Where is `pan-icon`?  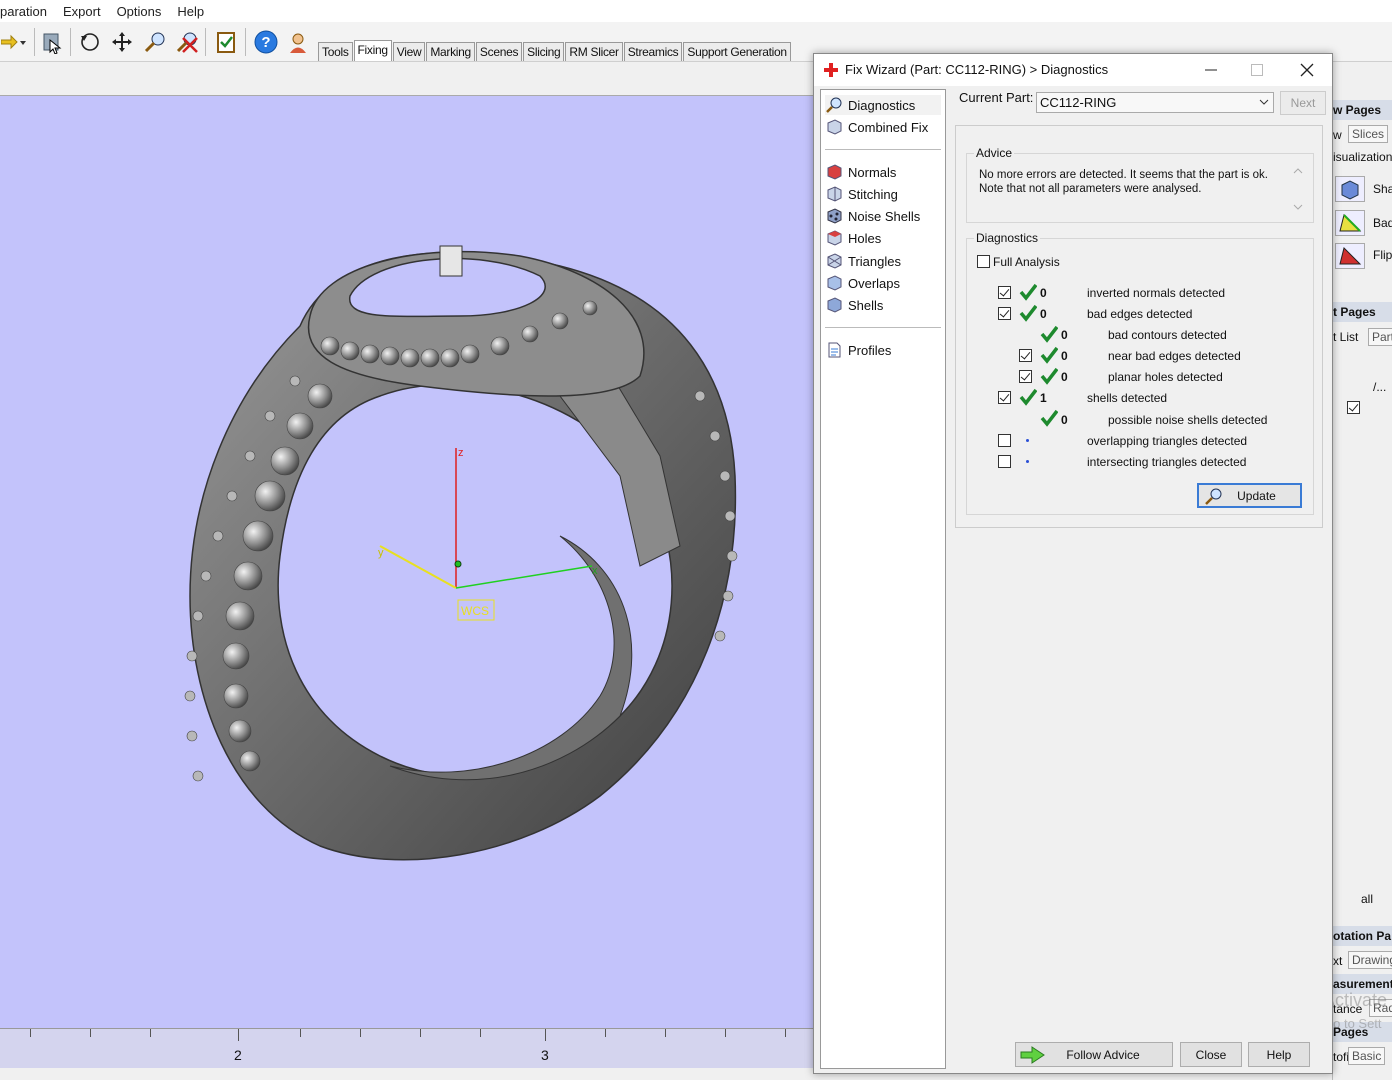 pan-icon is located at coordinates (122, 42).